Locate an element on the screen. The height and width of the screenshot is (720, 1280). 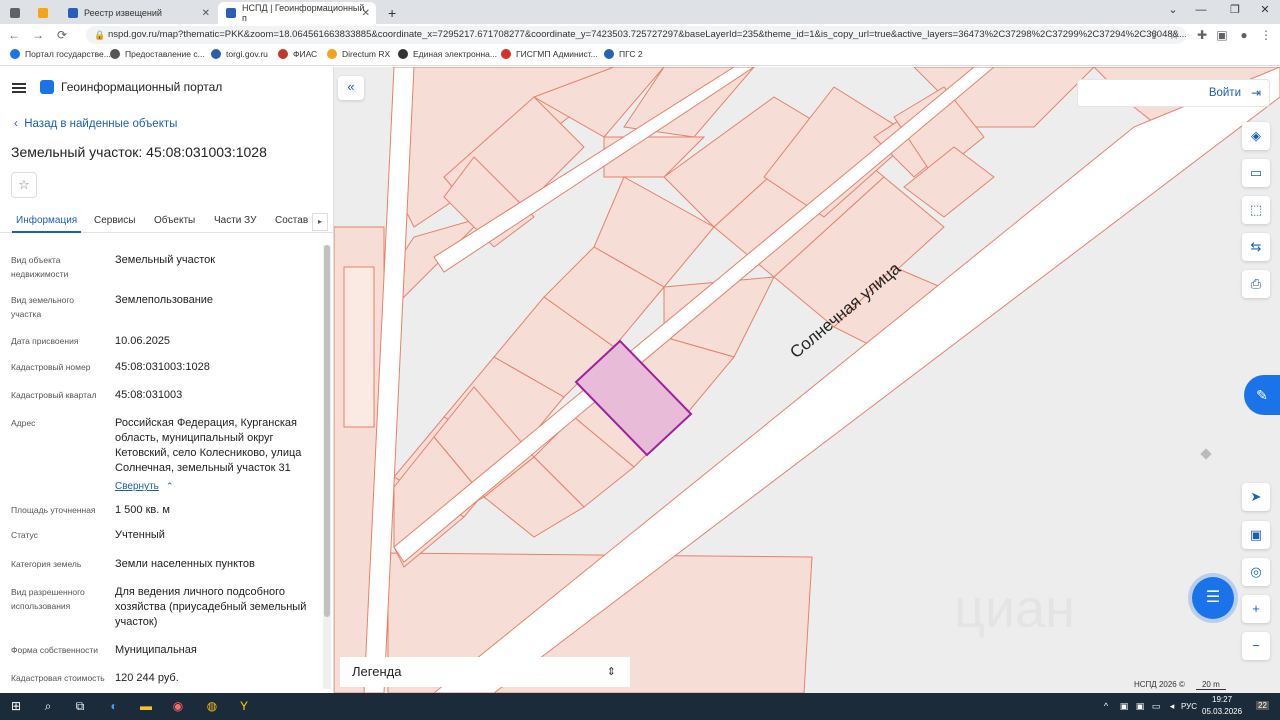
task-view-icon: ⧉ is located at coordinates (80, 706).